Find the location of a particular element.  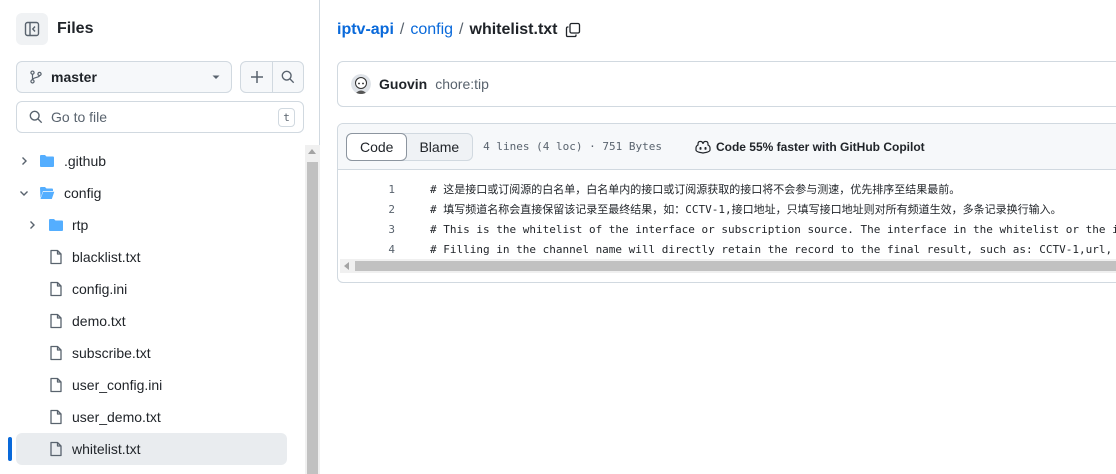

tree-item-whitelist: whitelist.txt is located at coordinates (152, 449).